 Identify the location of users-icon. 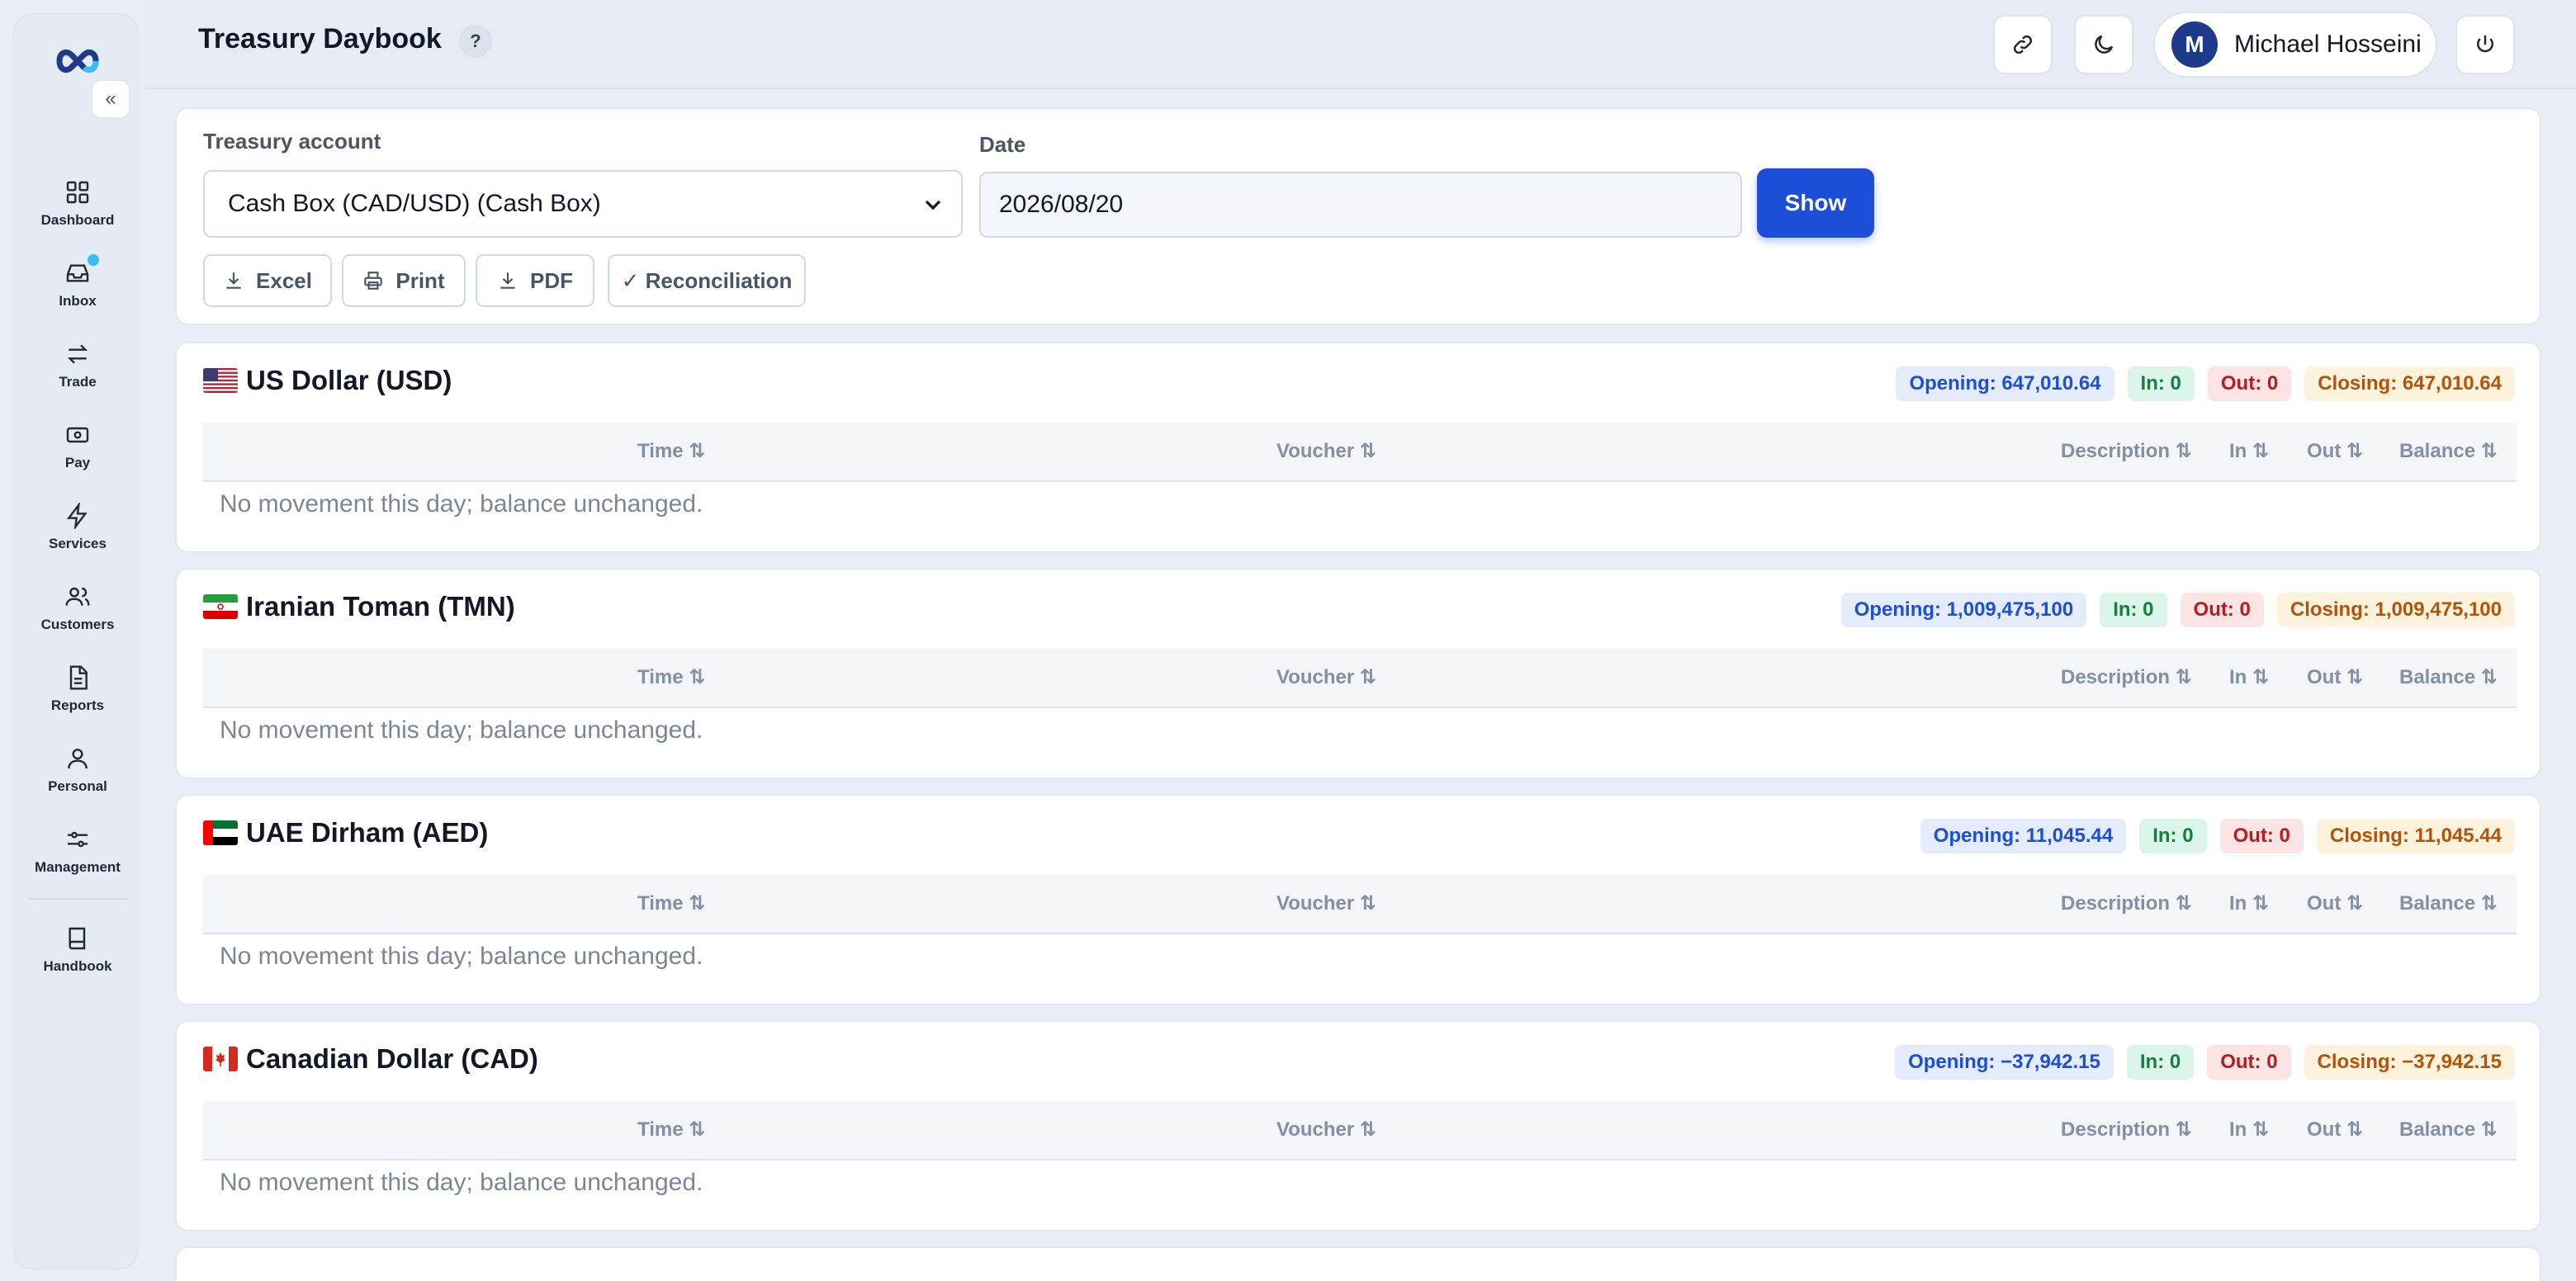
(77, 596).